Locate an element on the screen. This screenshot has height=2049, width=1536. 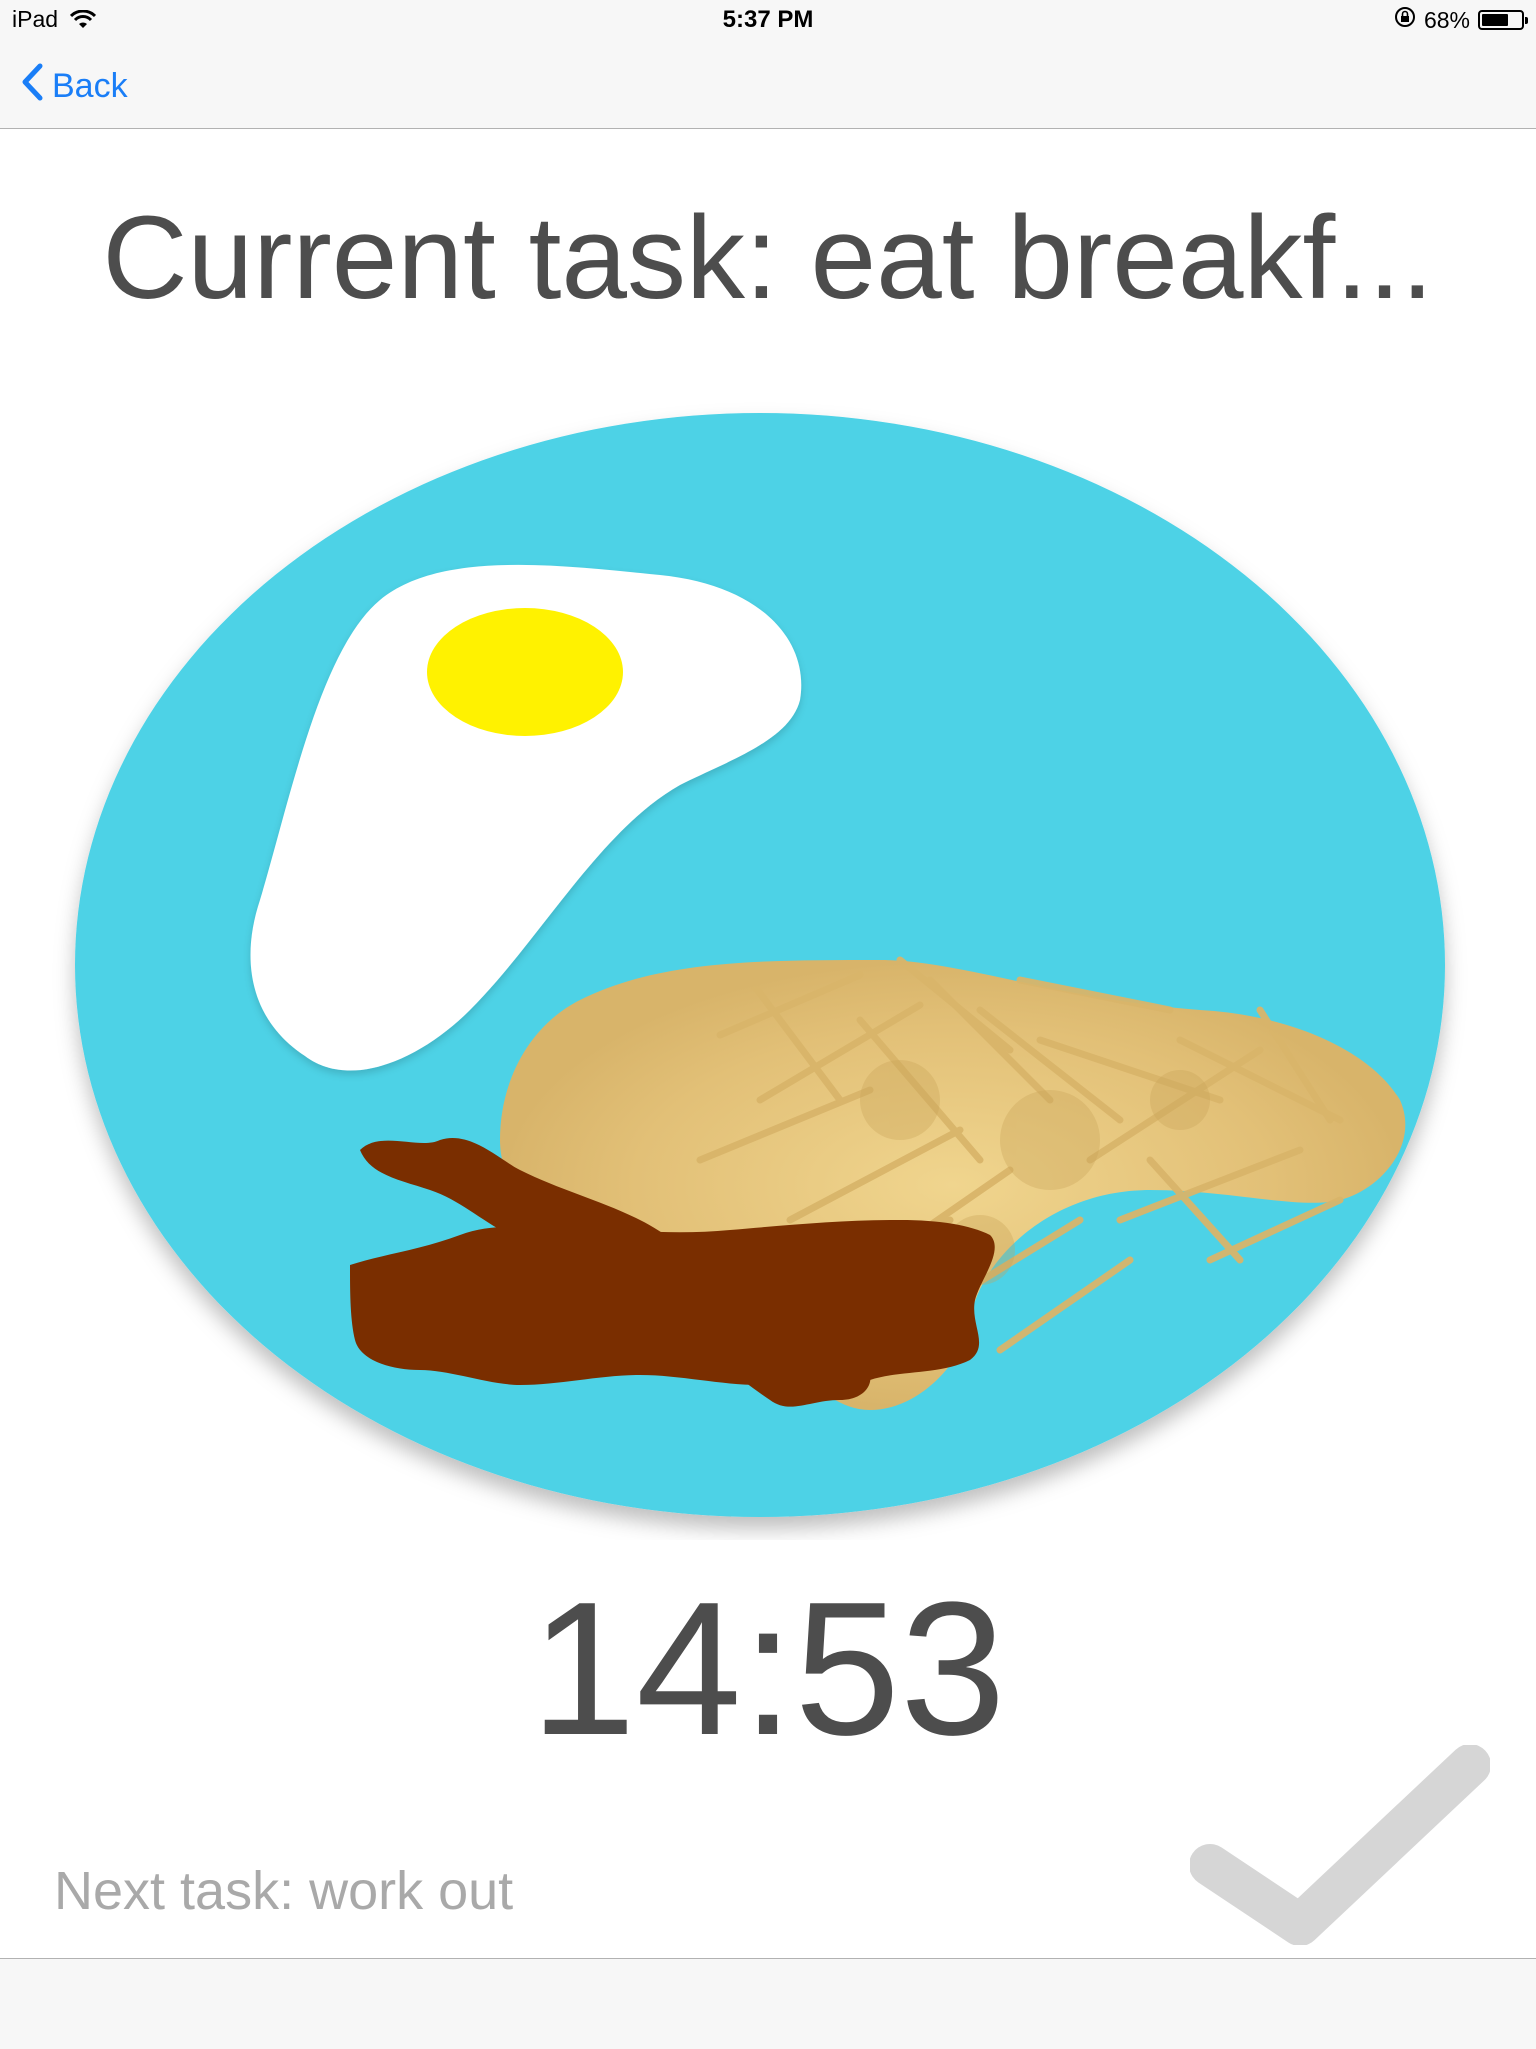
status-time: 5:37 PM is located at coordinates (768, 19).